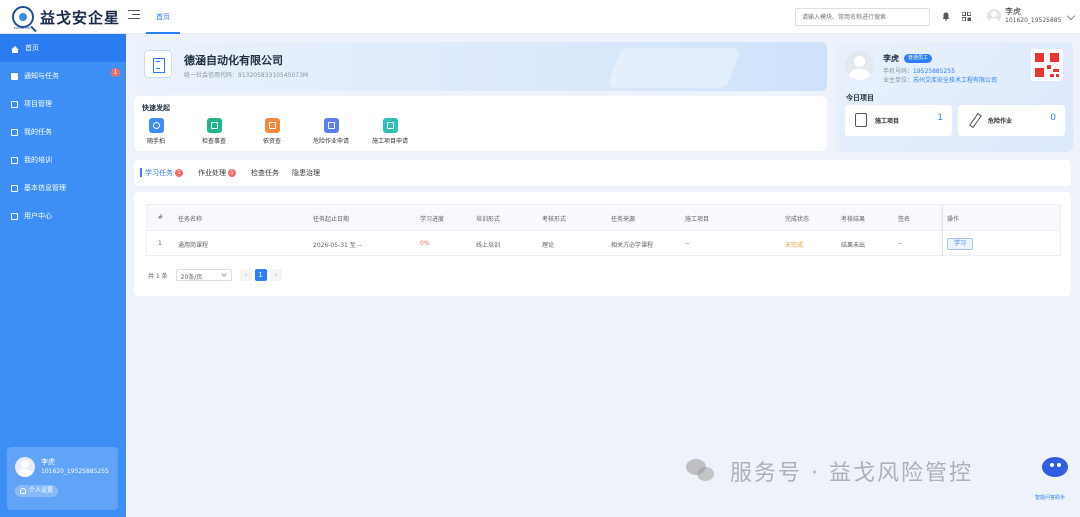 Image resolution: width=1080 pixels, height=517 pixels. What do you see at coordinates (480, 123) in the screenshot?
I see `quick-launch-panel: 快速发起 随手拍 检查事查 依资查 危险作业申请 施工项目申请` at bounding box center [480, 123].